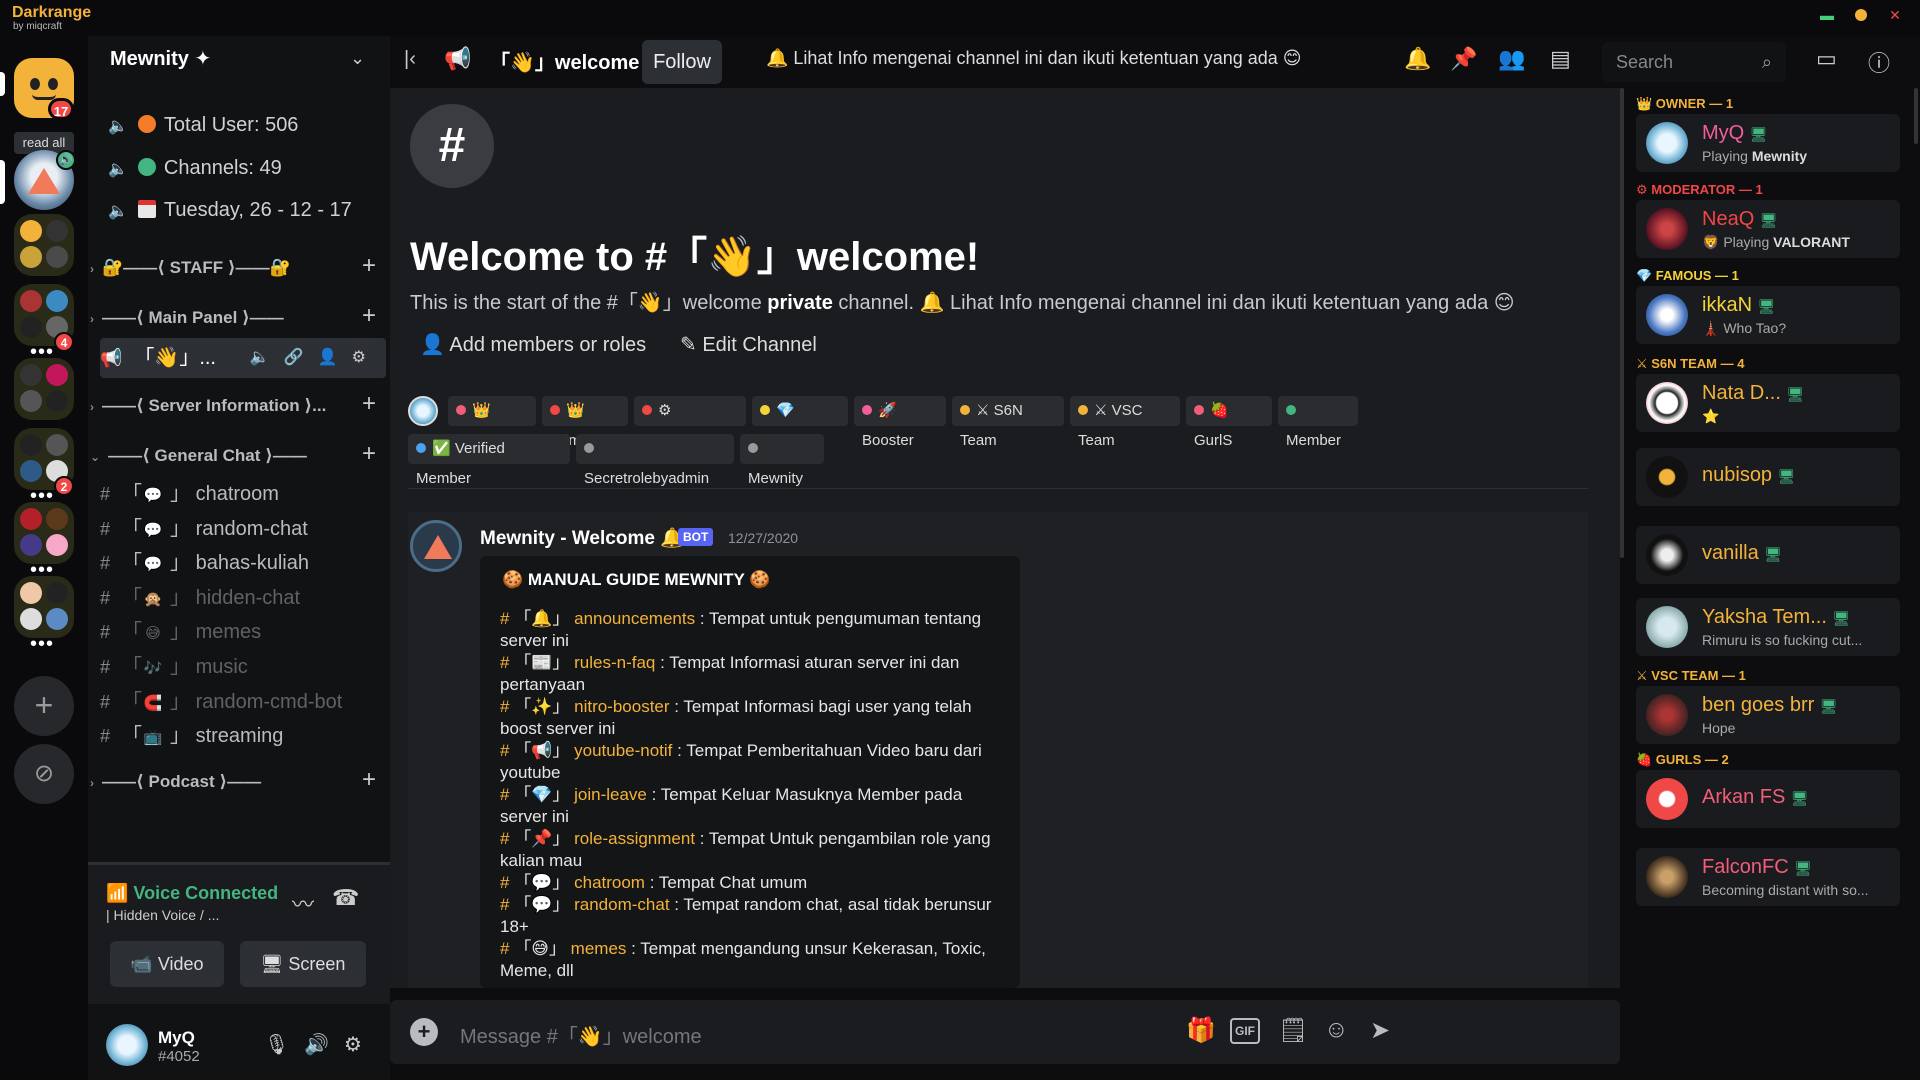  Describe the element at coordinates (634, 618) in the screenshot. I see `guide-channel-link: announcements` at that location.